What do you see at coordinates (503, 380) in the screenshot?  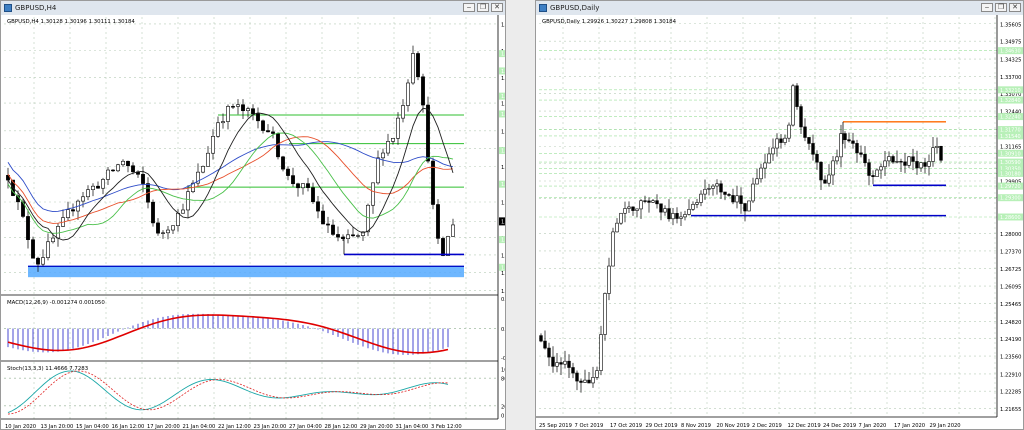 I see `stoch-scale-label: 80` at bounding box center [503, 380].